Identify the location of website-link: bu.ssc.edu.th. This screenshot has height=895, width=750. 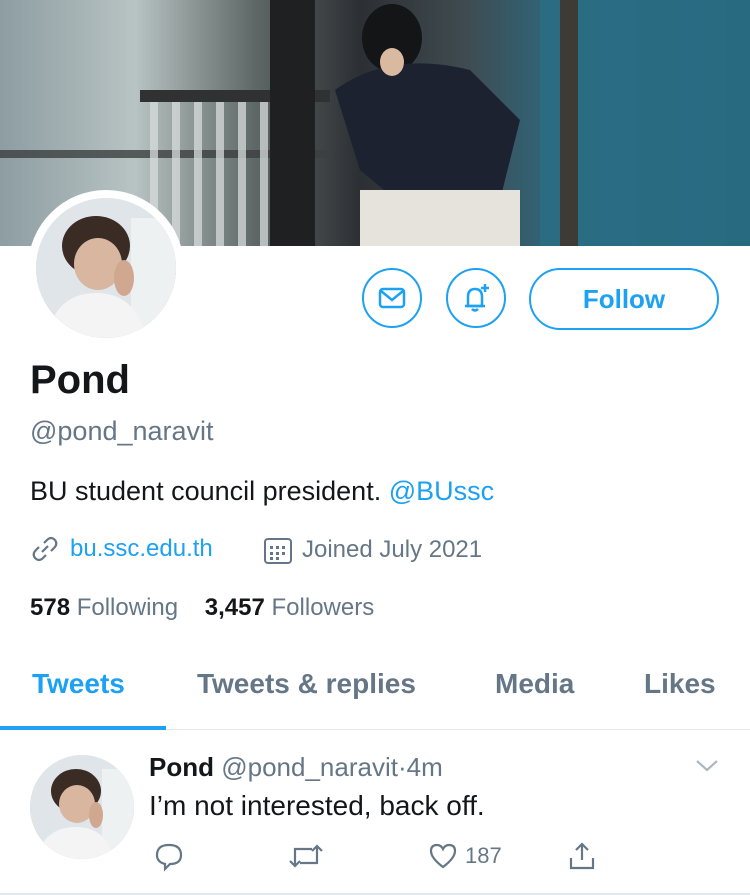
(141, 549).